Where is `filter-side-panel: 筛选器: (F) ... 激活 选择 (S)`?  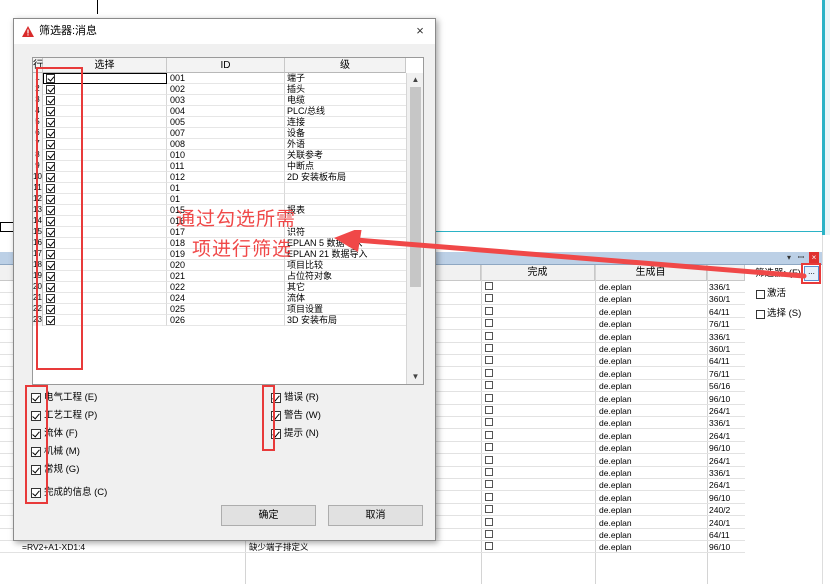
filter-side-panel: 筛选器: (F) ... 激活 选择 (S) is located at coordinates (783, 424).